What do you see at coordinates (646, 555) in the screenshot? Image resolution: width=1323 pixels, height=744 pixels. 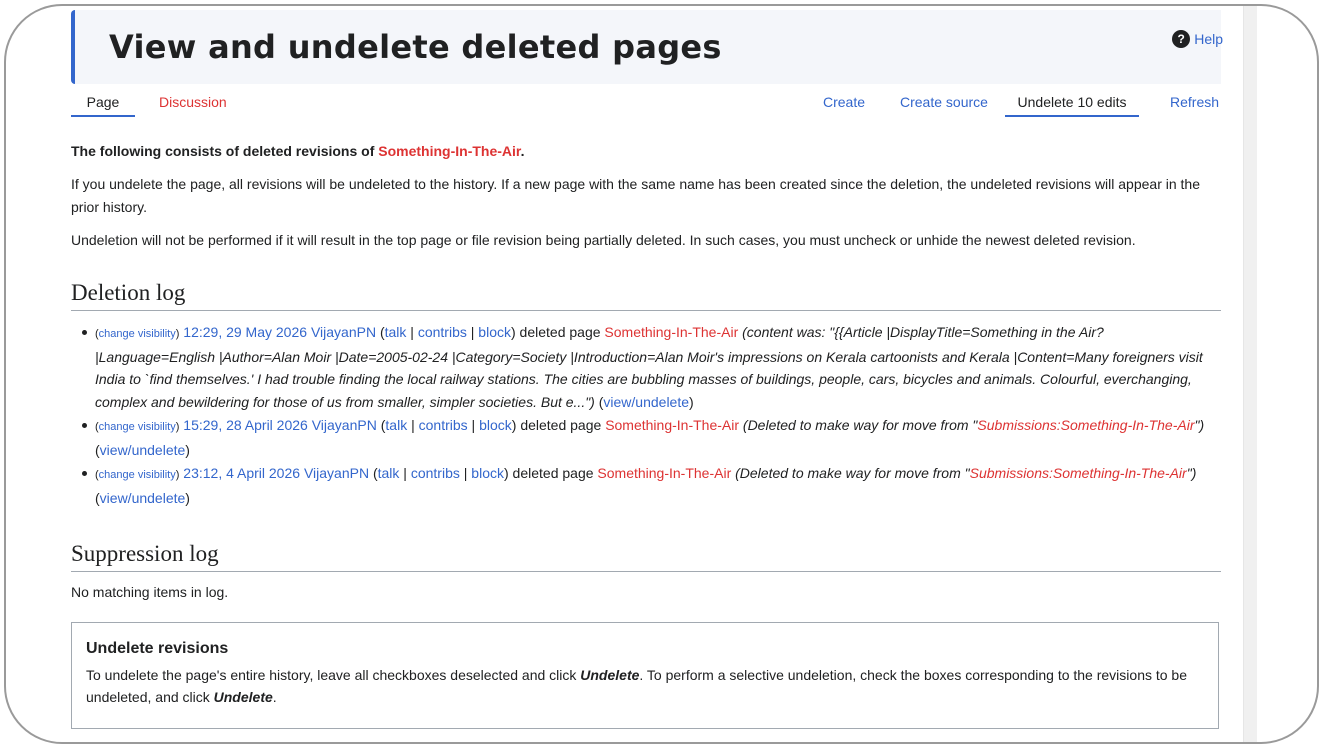 I see `suppression-log-heading: Suppression log` at bounding box center [646, 555].